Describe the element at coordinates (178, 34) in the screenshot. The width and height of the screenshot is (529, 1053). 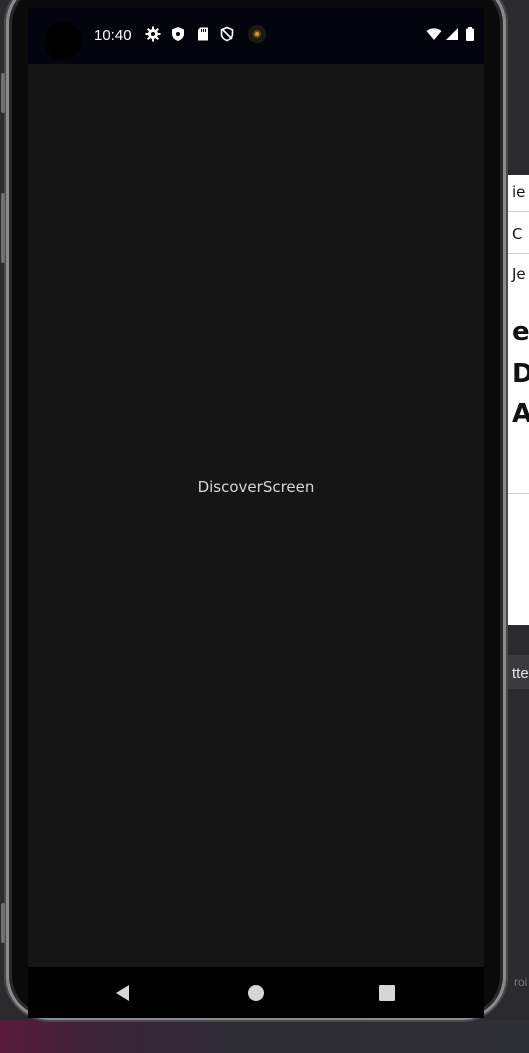
I see `shield-icon` at that location.